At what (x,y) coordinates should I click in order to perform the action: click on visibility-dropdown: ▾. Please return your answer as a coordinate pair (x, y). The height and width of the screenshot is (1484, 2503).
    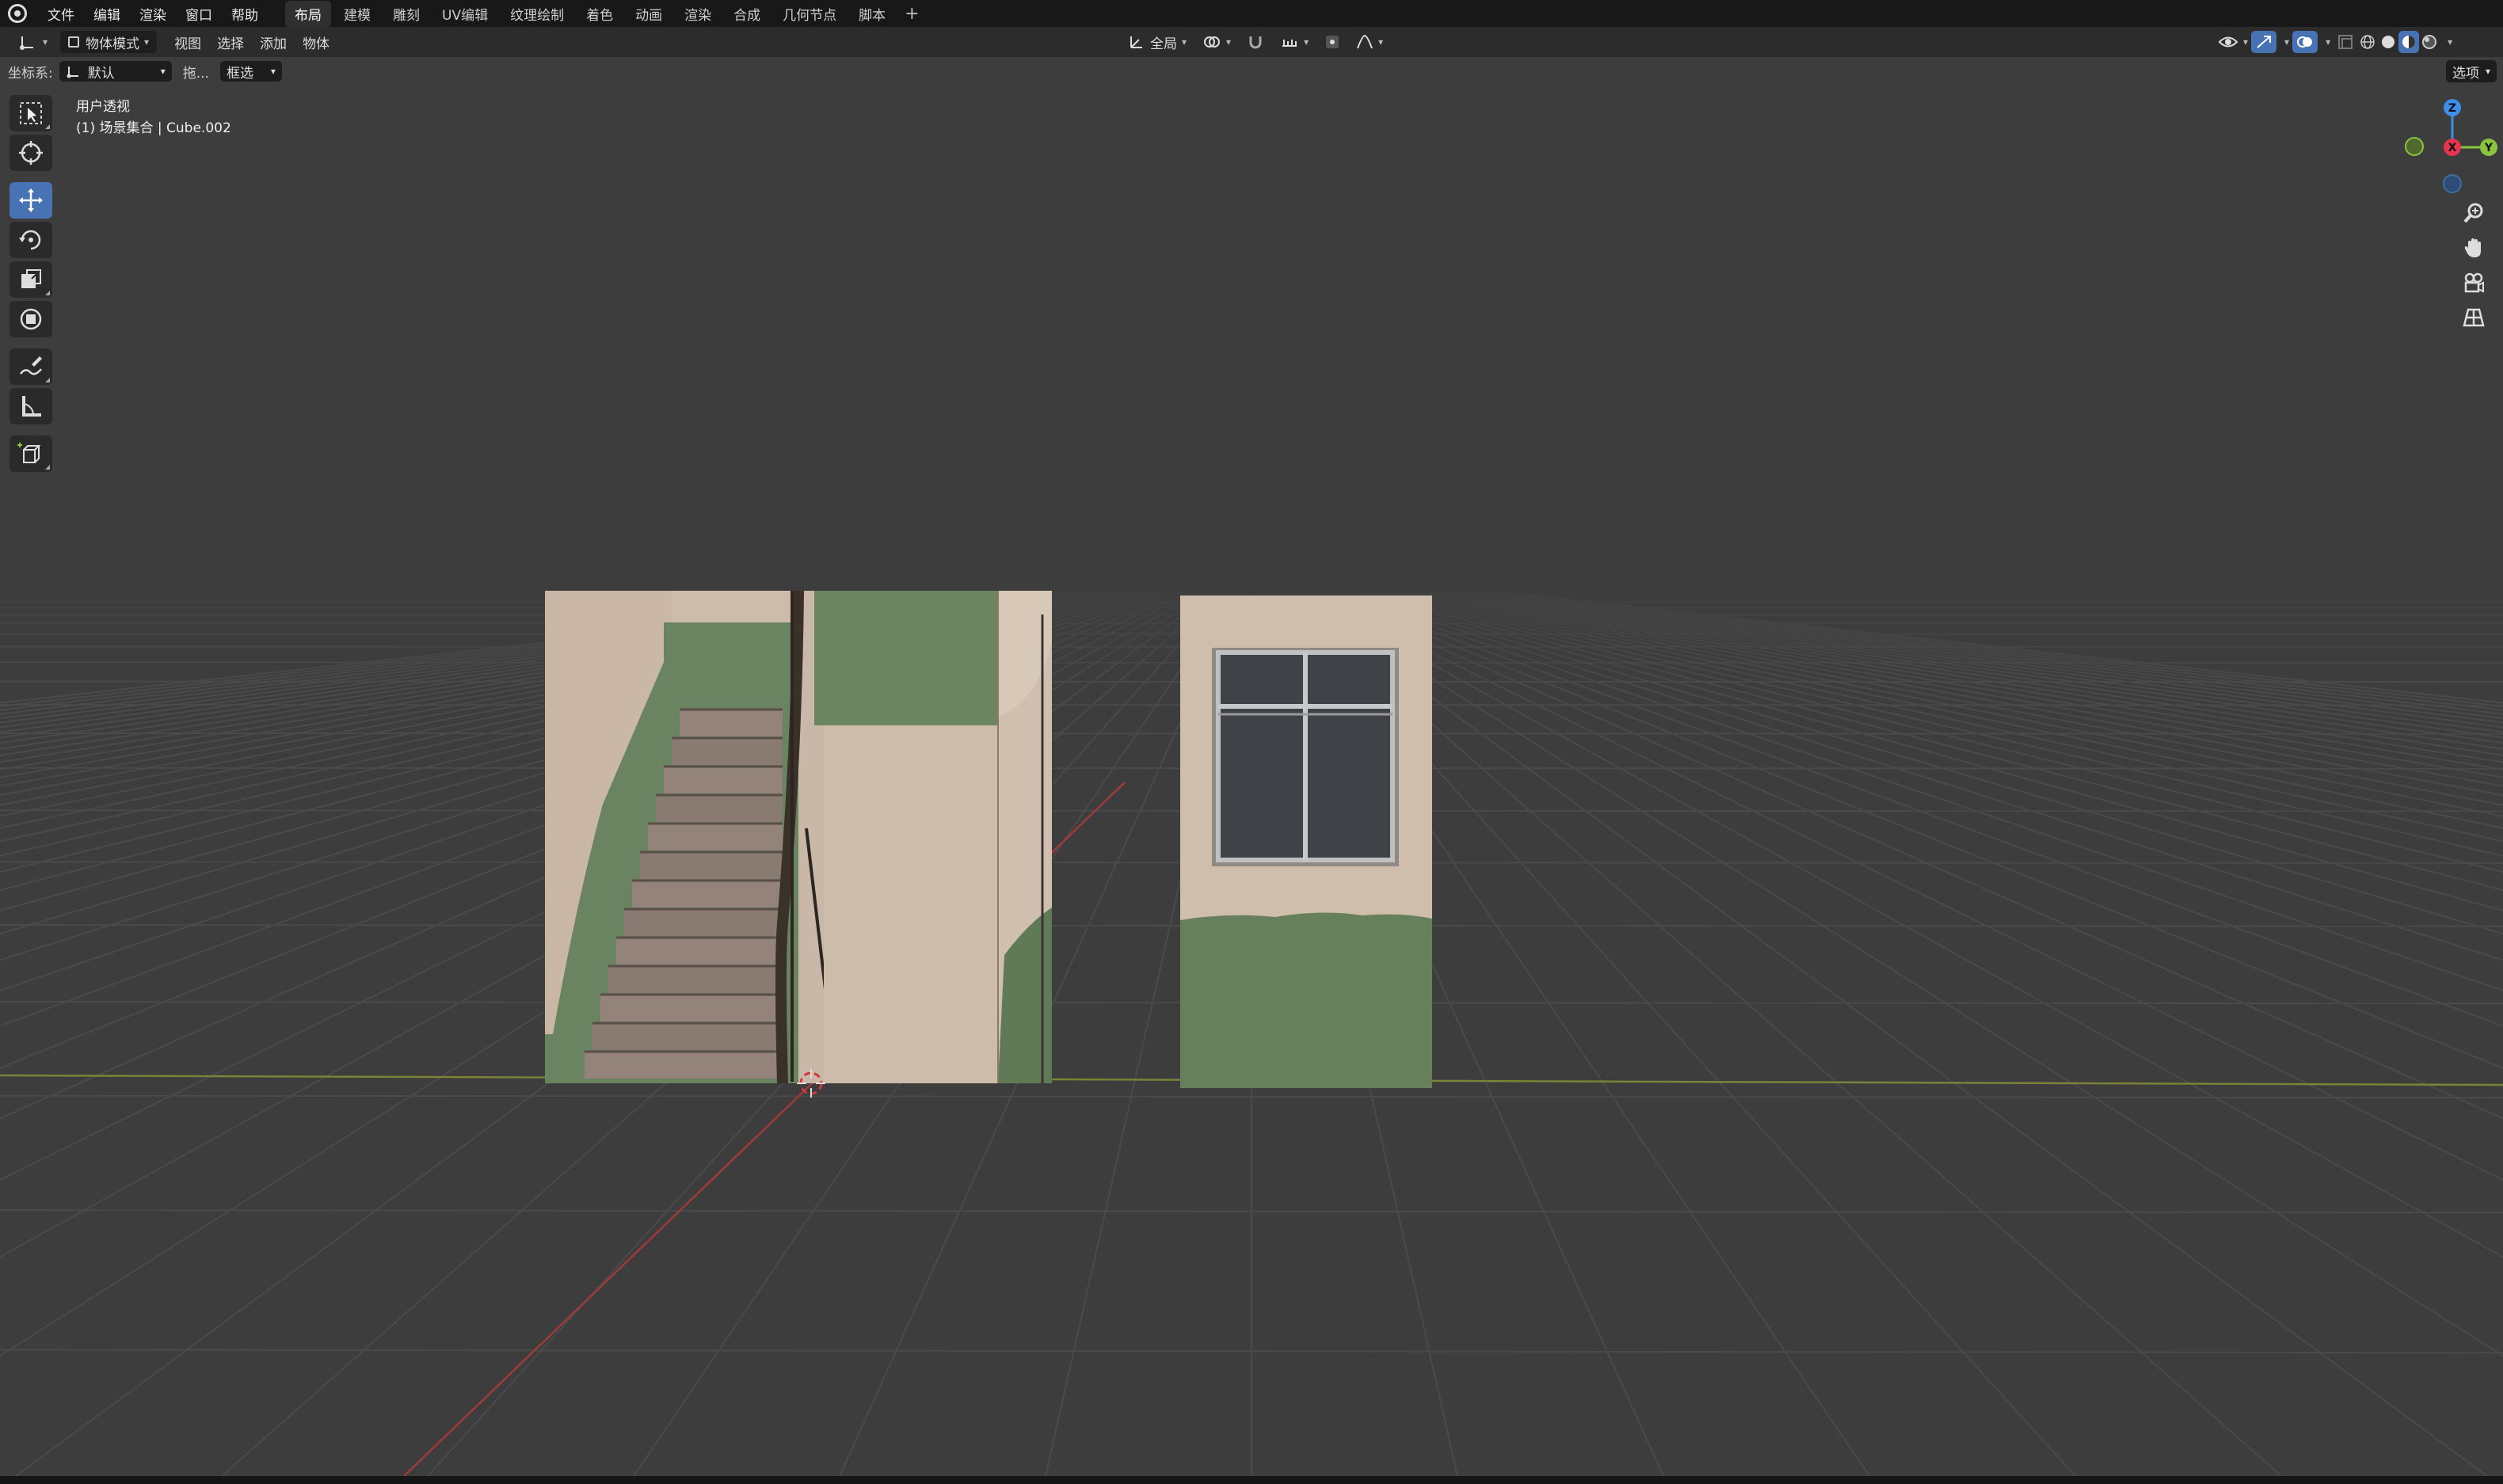
    Looking at the image, I should click on (2233, 42).